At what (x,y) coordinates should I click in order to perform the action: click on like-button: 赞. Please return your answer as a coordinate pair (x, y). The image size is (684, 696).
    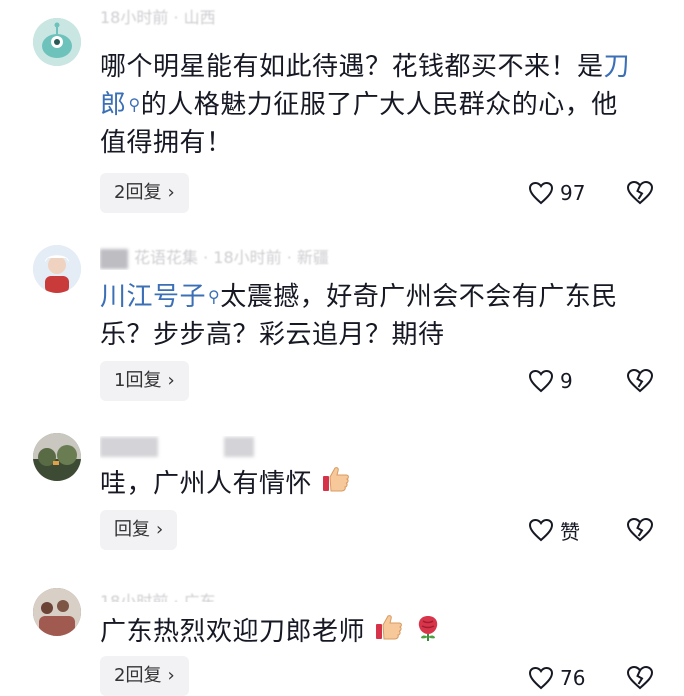
    Looking at the image, I should click on (554, 530).